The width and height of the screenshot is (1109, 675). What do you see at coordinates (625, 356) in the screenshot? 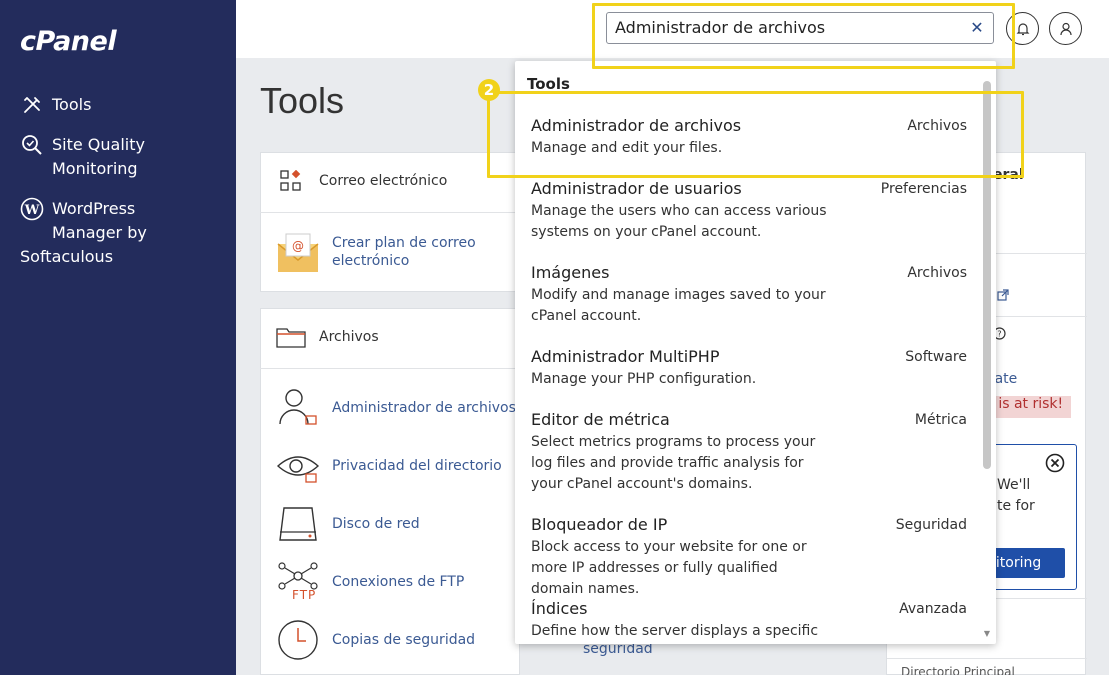
I see `result-title: Administrador MultiPHP` at bounding box center [625, 356].